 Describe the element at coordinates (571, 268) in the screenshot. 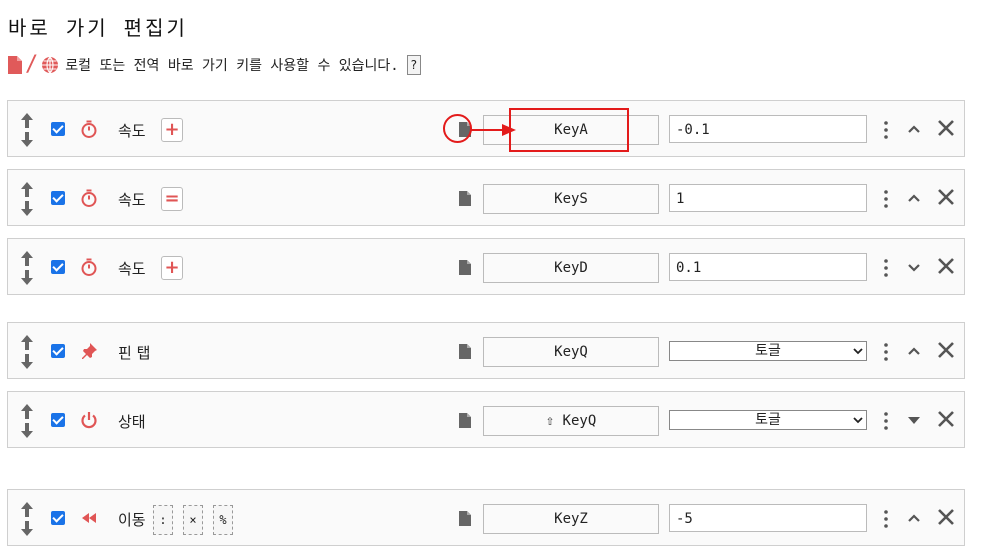

I see `key-input: KeyD` at that location.